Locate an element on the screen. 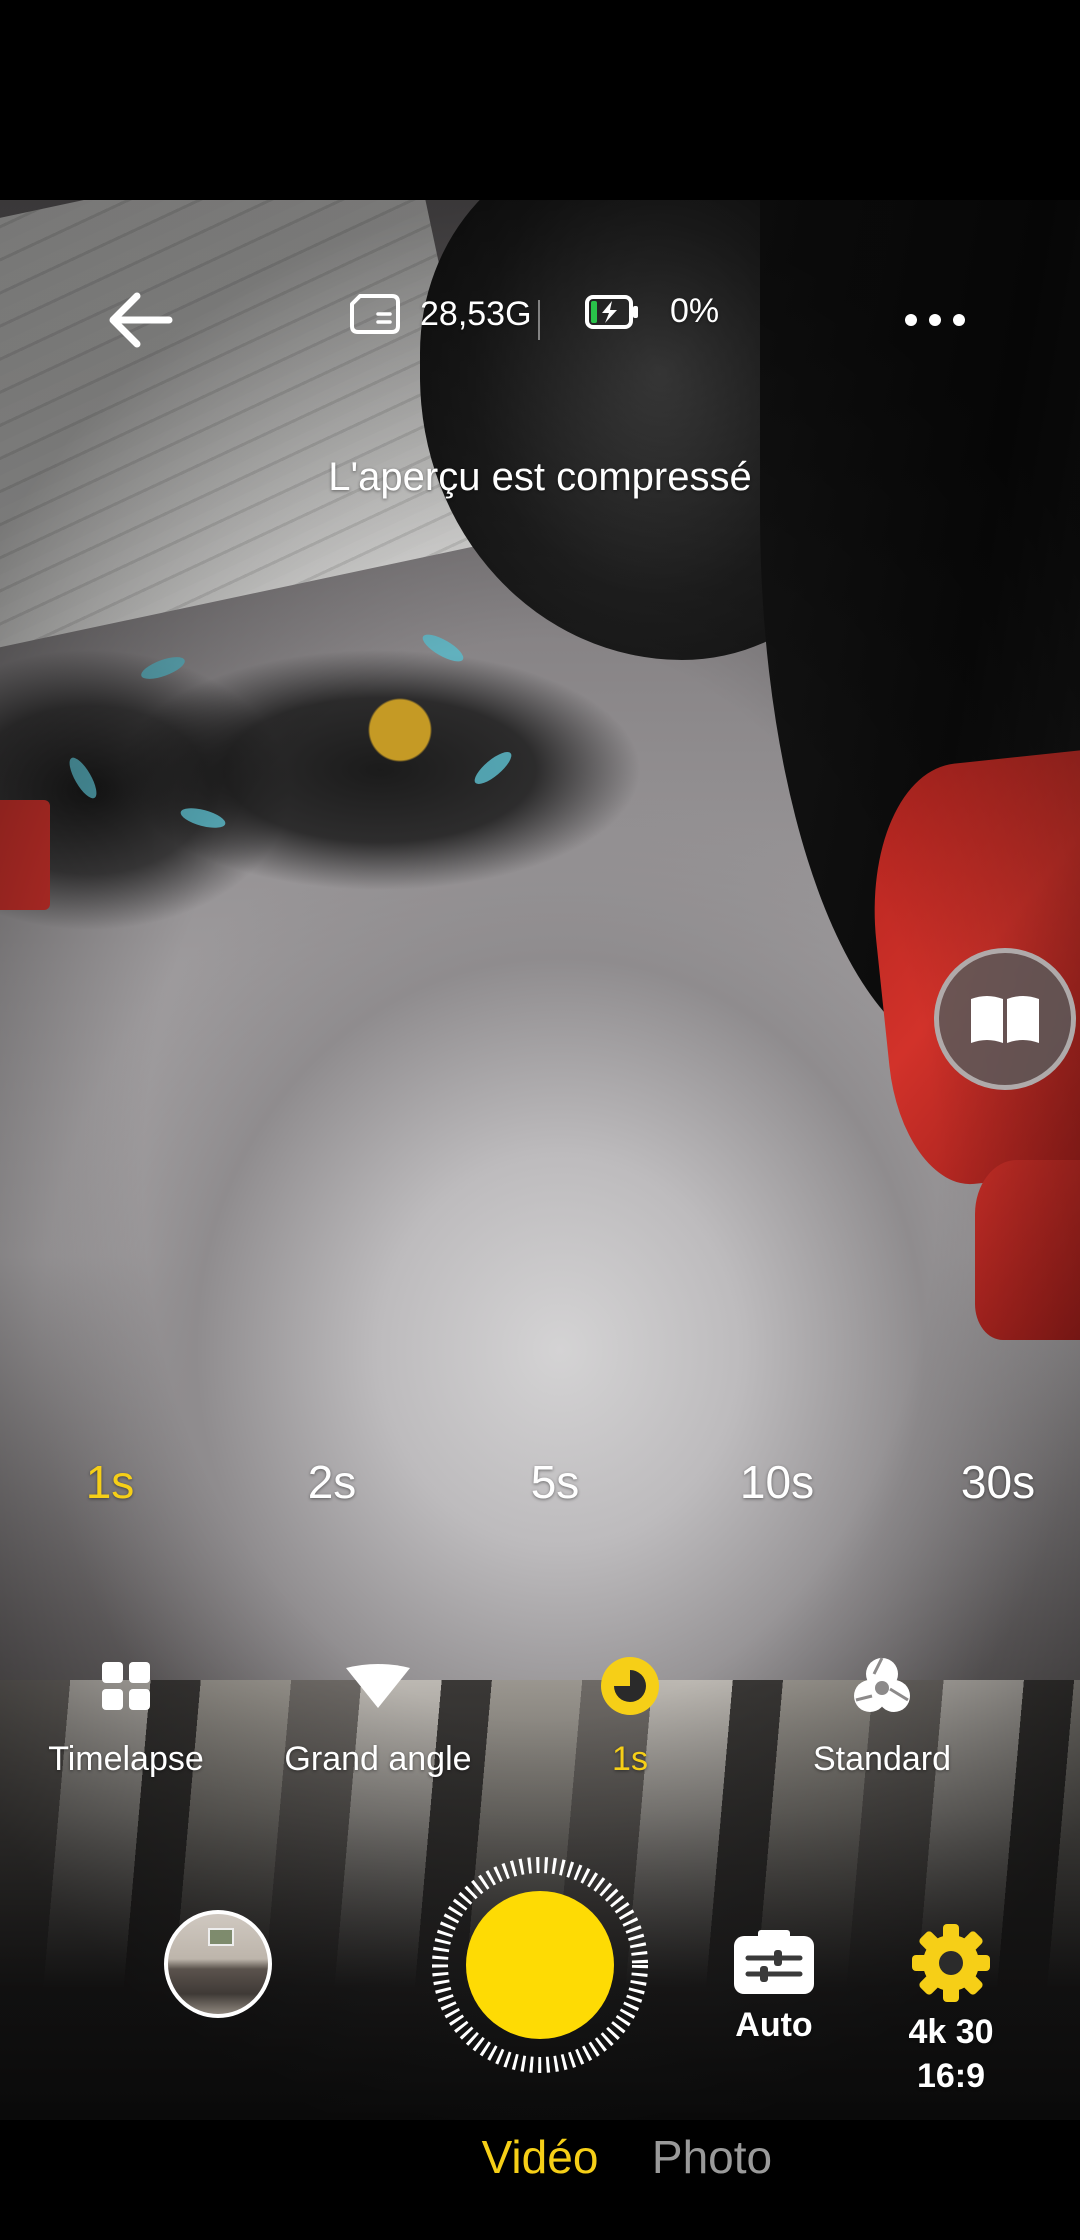 This screenshot has width=1080, height=2240. battery-indicator: 0% is located at coordinates (651, 311).